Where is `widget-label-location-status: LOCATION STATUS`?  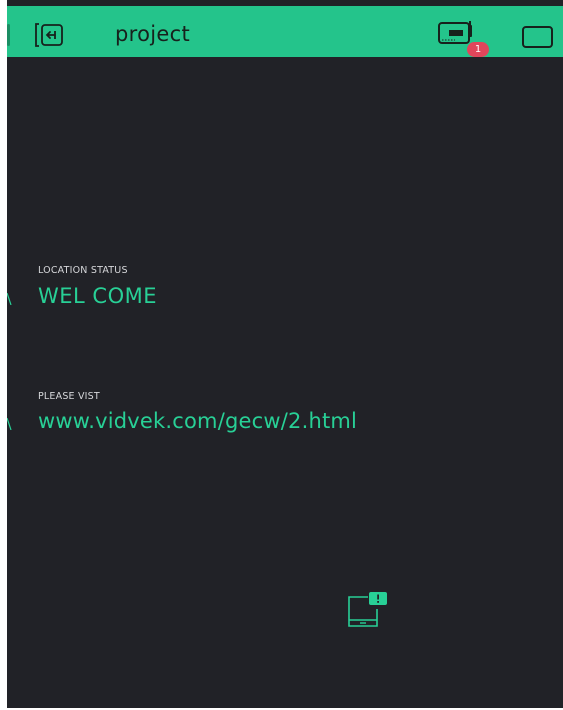
widget-label-location-status: LOCATION STATUS is located at coordinates (83, 270).